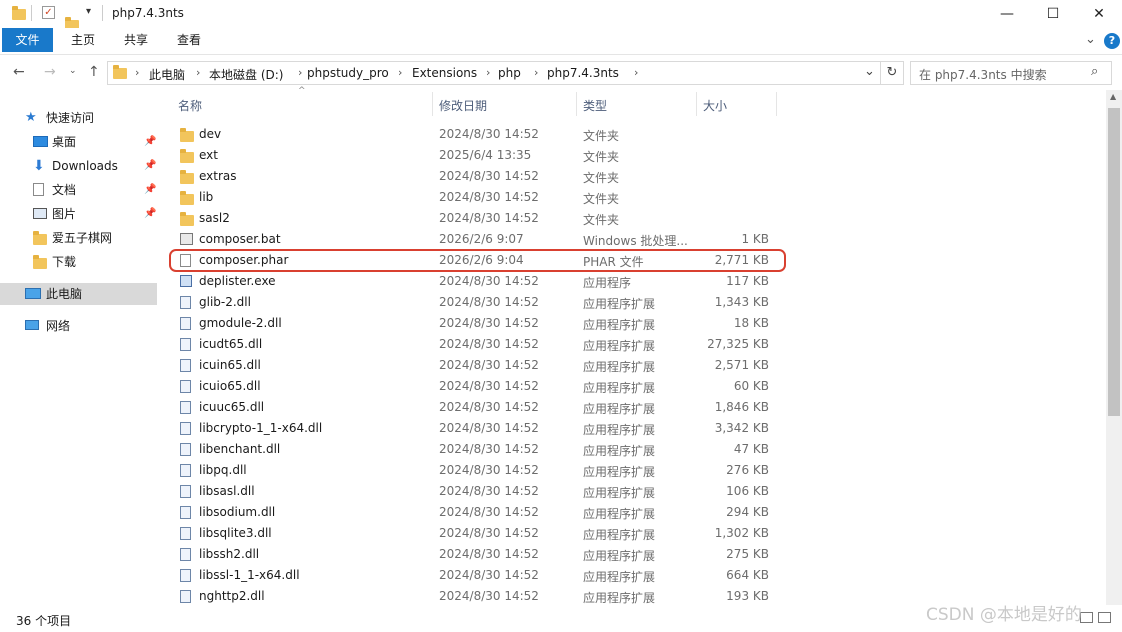  What do you see at coordinates (136, 40) in the screenshot?
I see `tab-share: 共享` at bounding box center [136, 40].